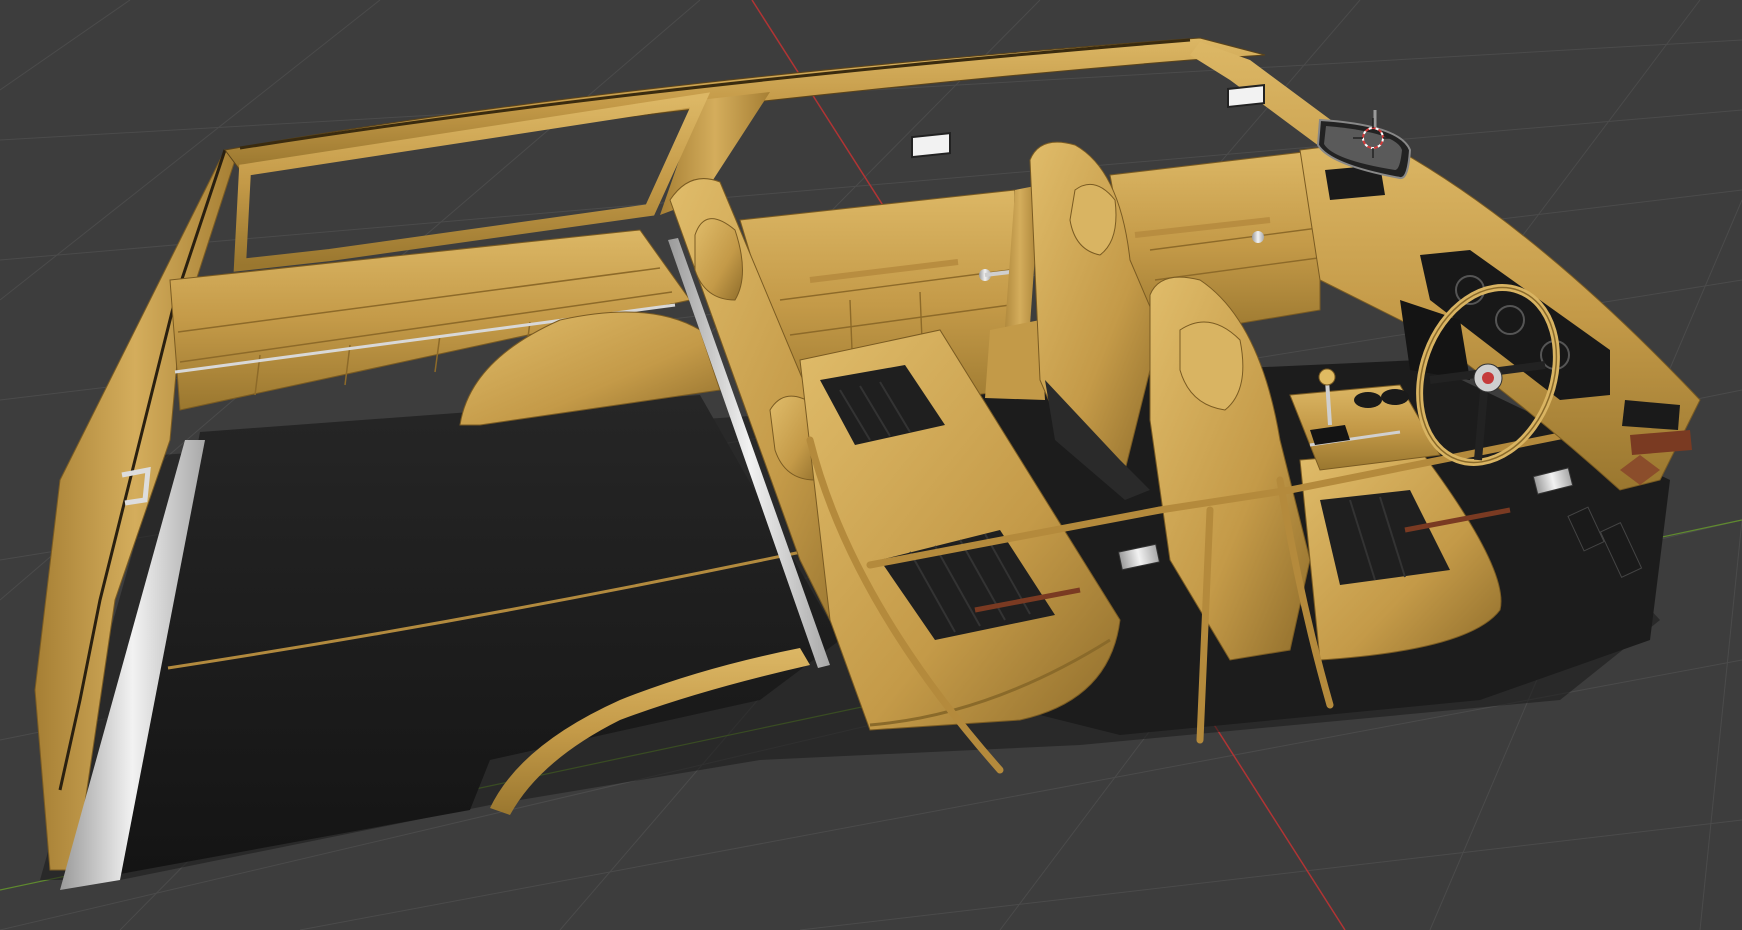  Describe the element at coordinates (1015, 360) in the screenshot. I see `b-pillar-drape` at that location.